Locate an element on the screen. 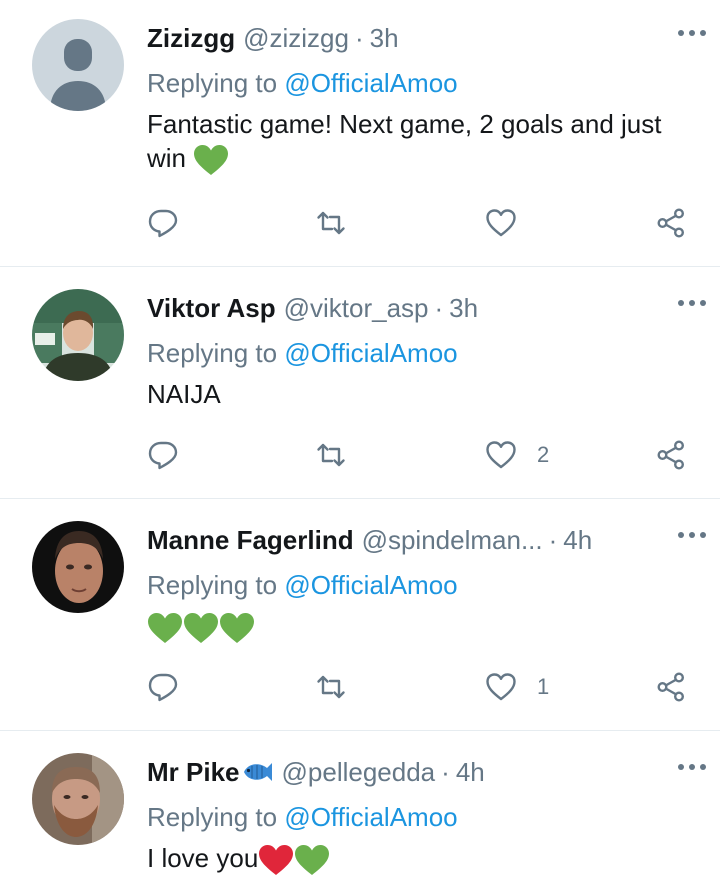  tweet-actions: 2 is located at coordinates (419, 455).